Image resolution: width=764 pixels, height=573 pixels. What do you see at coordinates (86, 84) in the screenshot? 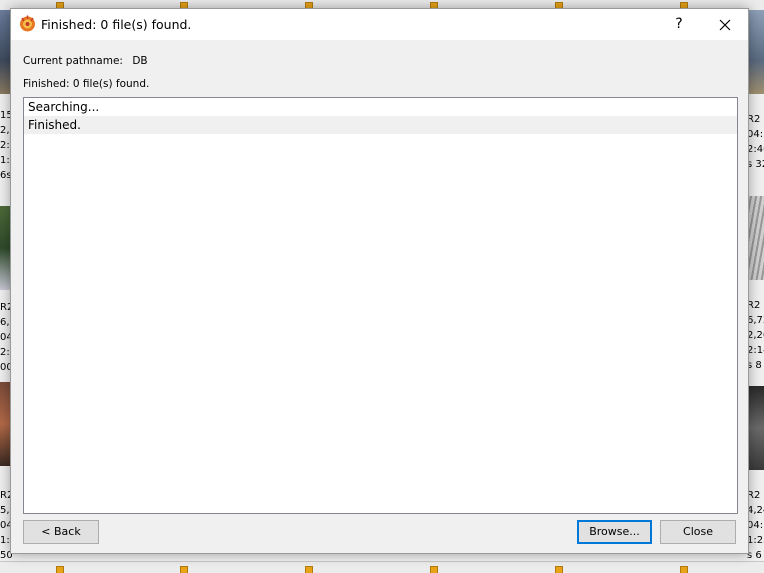
I see `status-text: Finished: 0 file(s) found.` at bounding box center [86, 84].